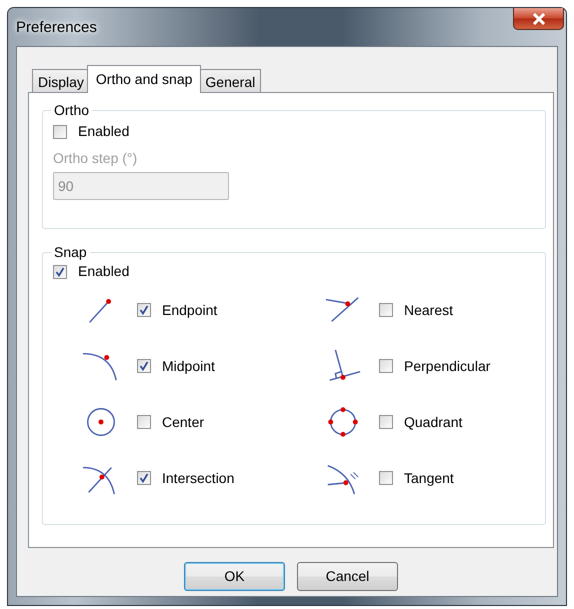 The width and height of the screenshot is (574, 609). What do you see at coordinates (230, 81) in the screenshot?
I see `tab: General` at bounding box center [230, 81].